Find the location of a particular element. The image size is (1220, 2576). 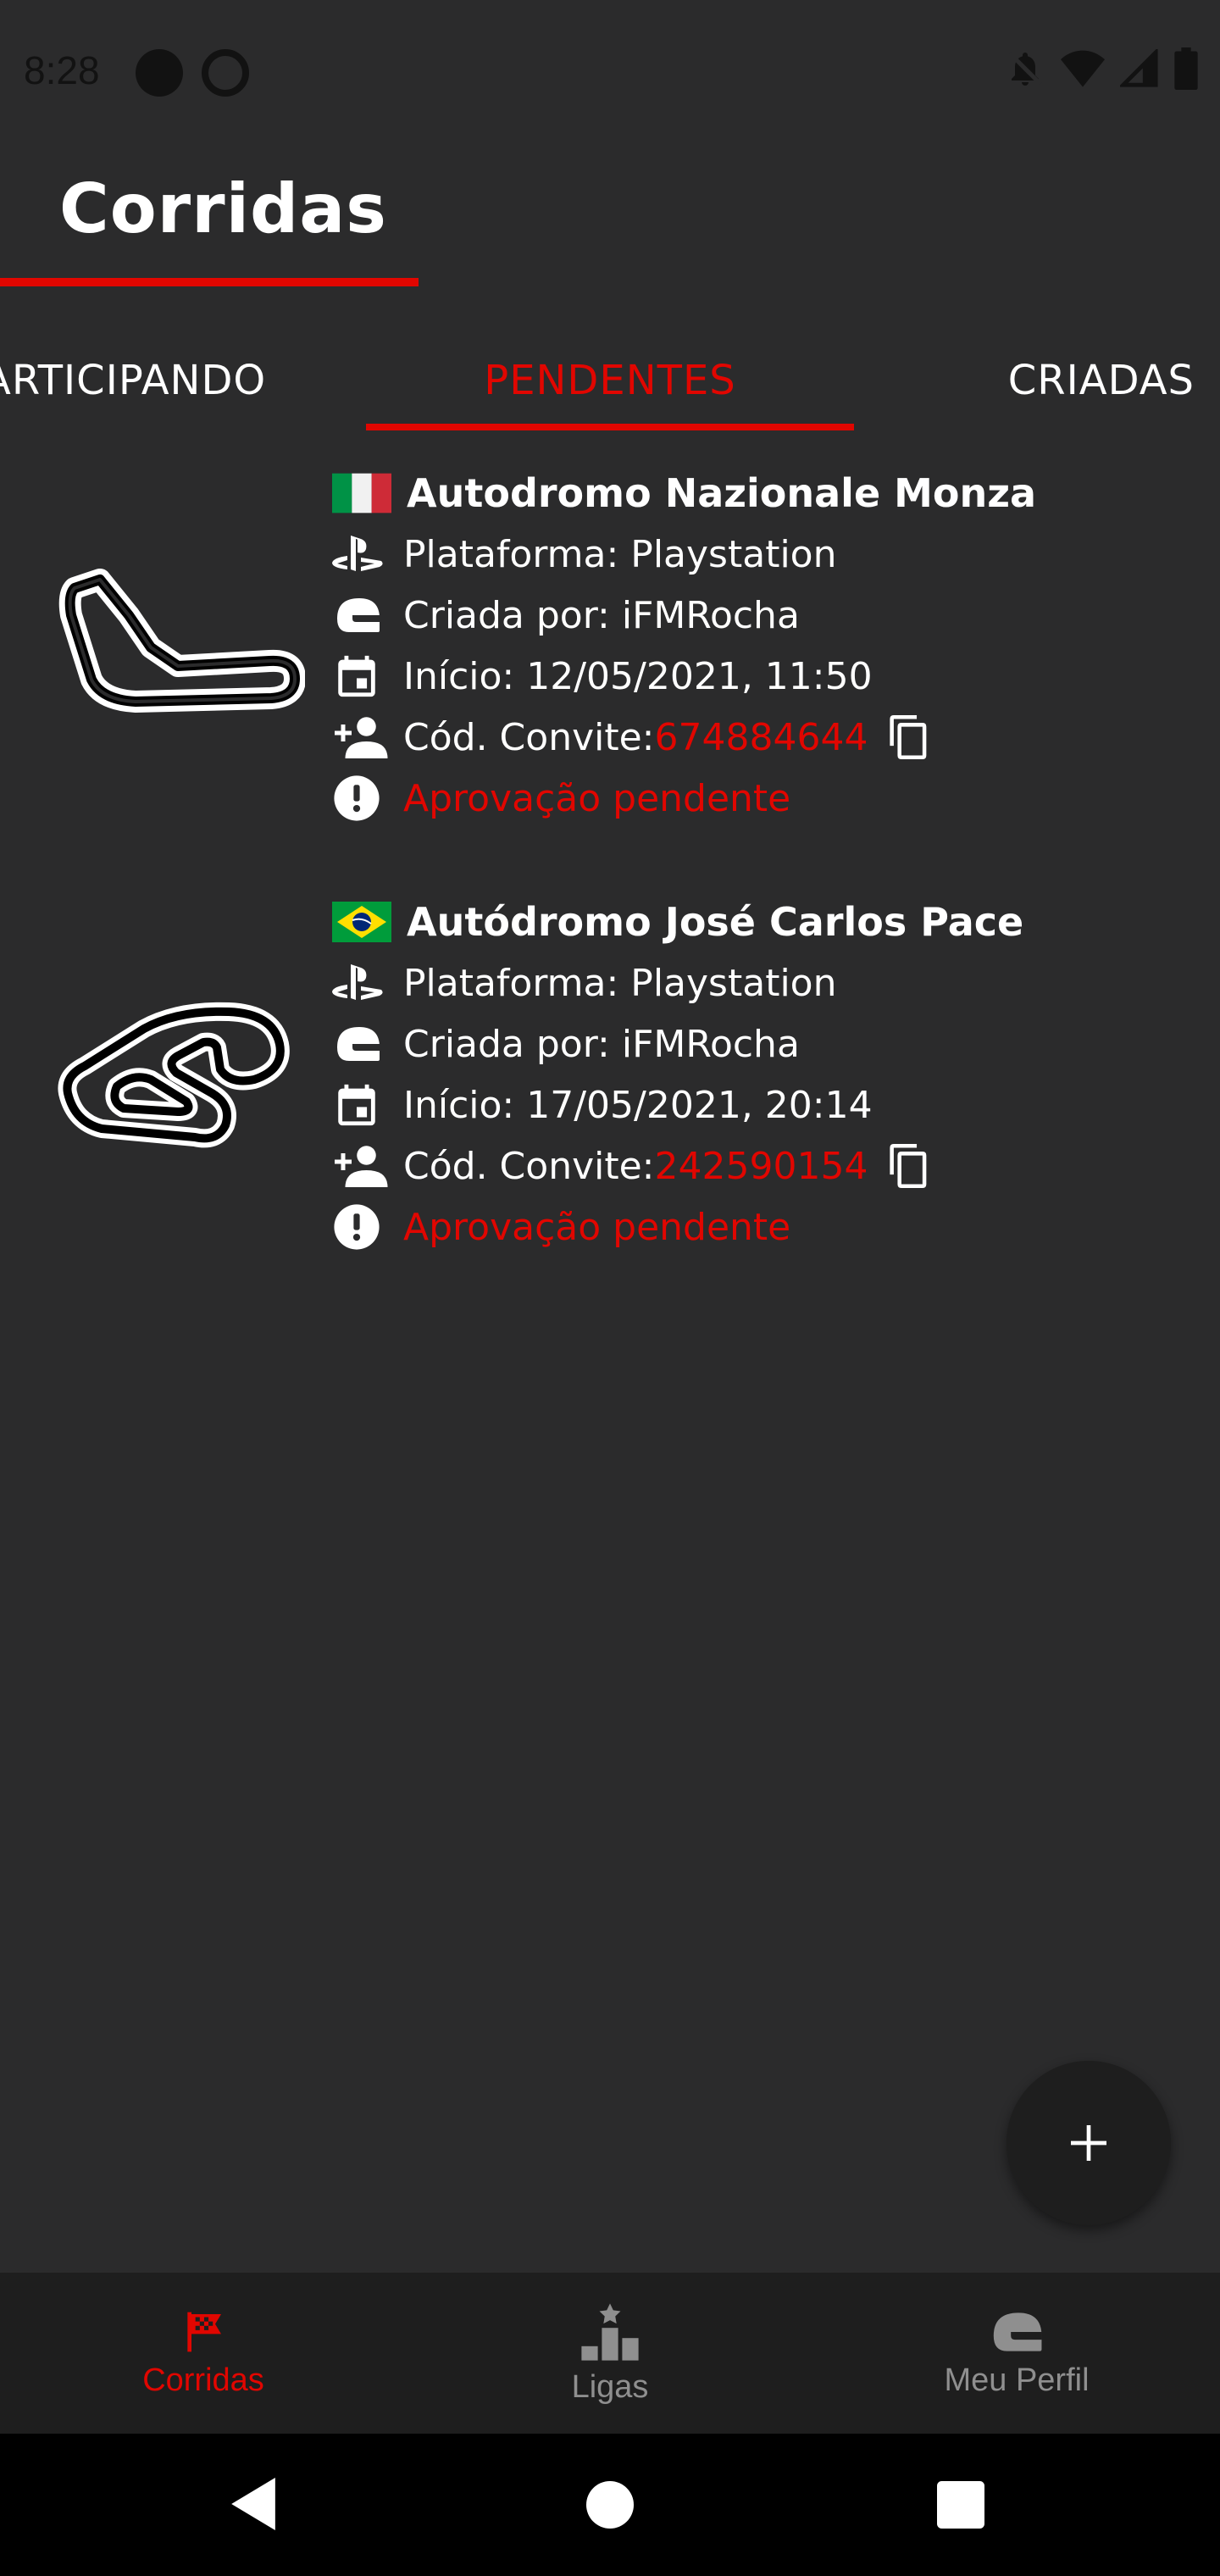

wifi-icon is located at coordinates (1083, 68).